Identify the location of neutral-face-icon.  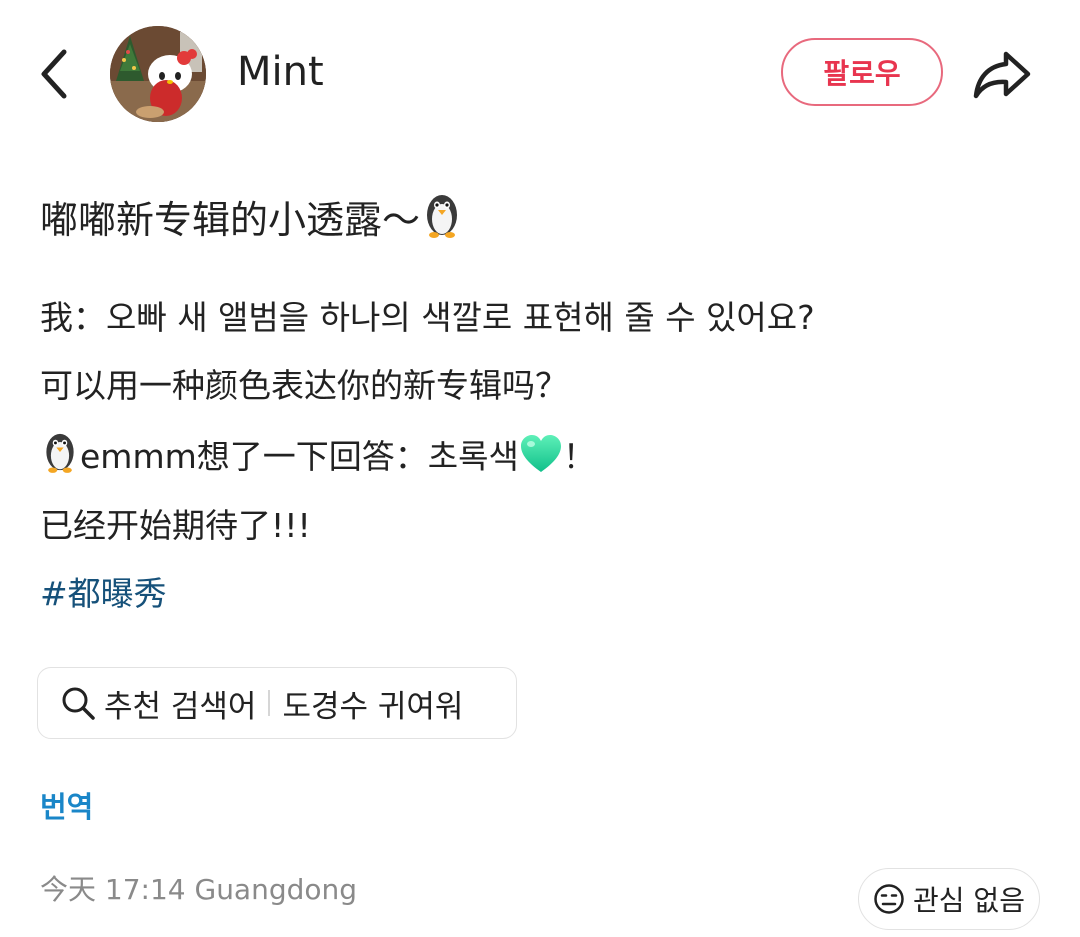
(889, 899).